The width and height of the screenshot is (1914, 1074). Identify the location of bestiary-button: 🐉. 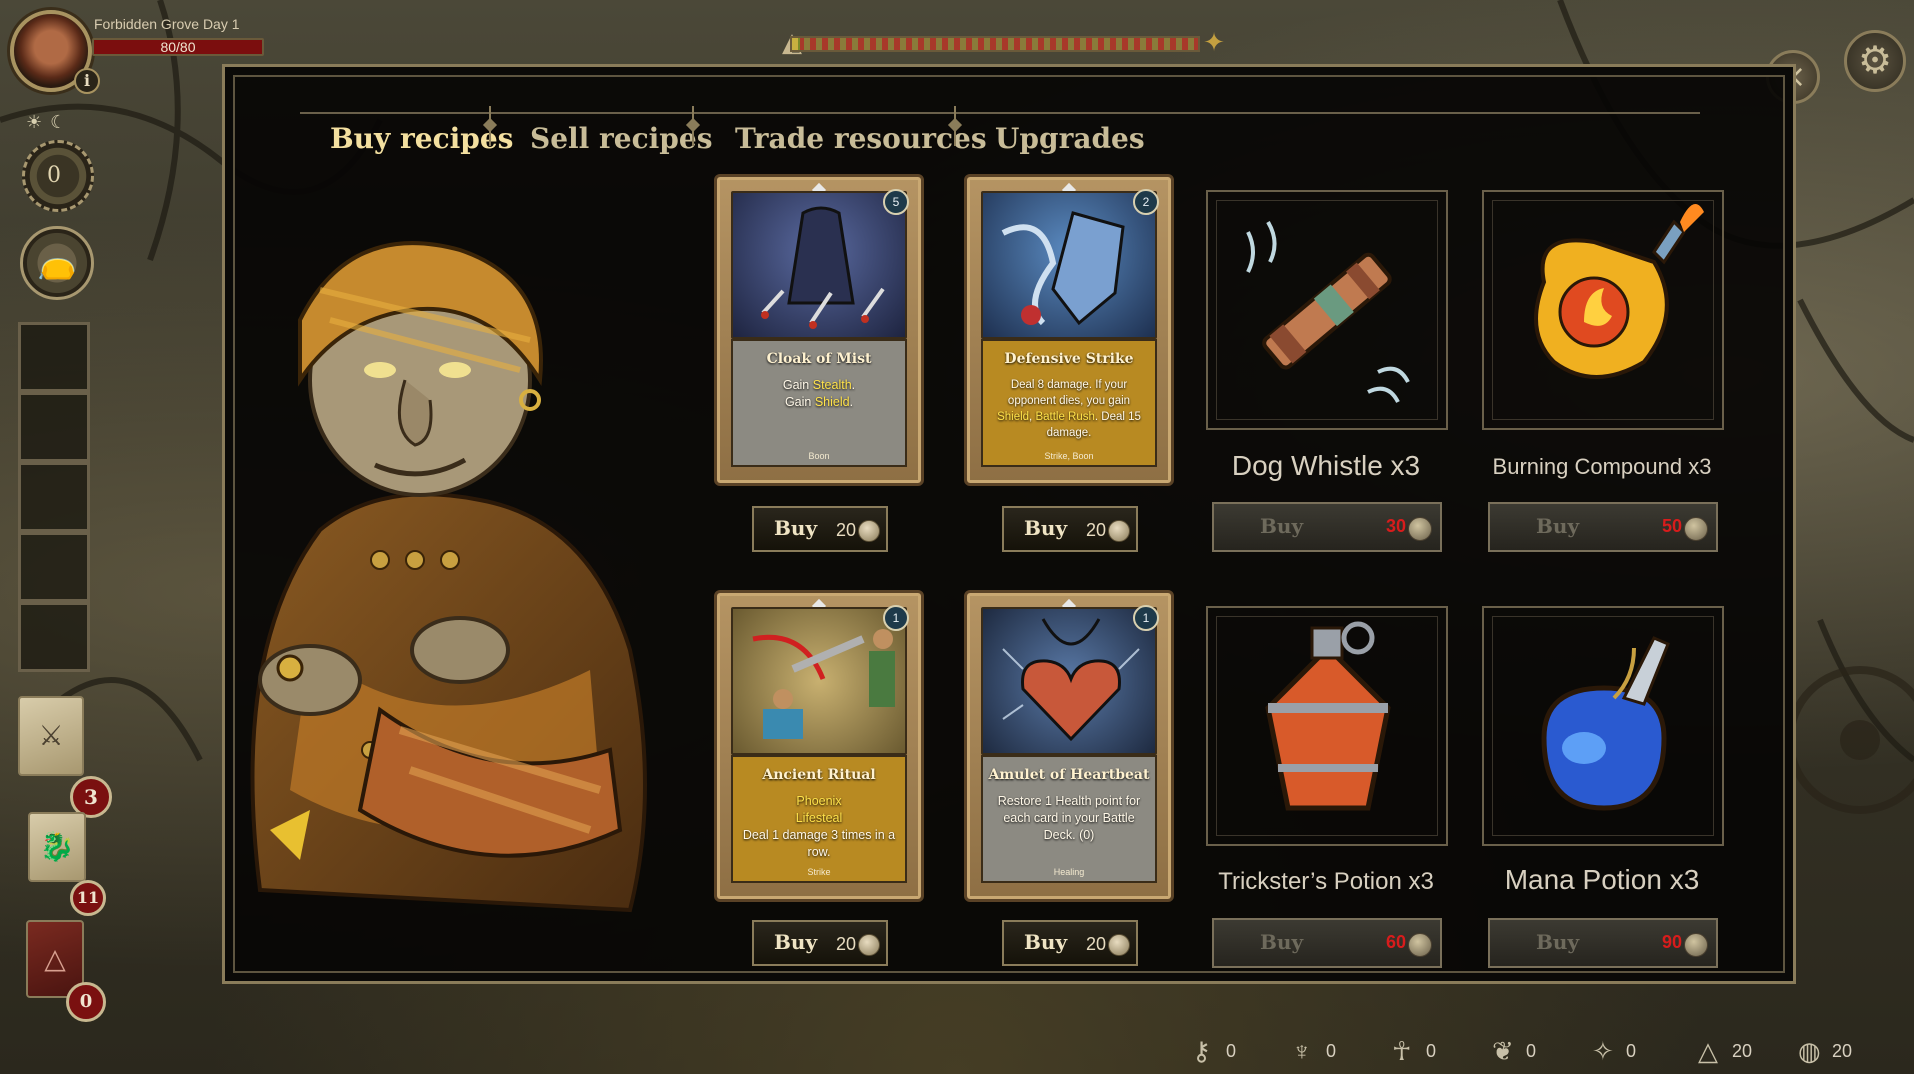
(57, 847).